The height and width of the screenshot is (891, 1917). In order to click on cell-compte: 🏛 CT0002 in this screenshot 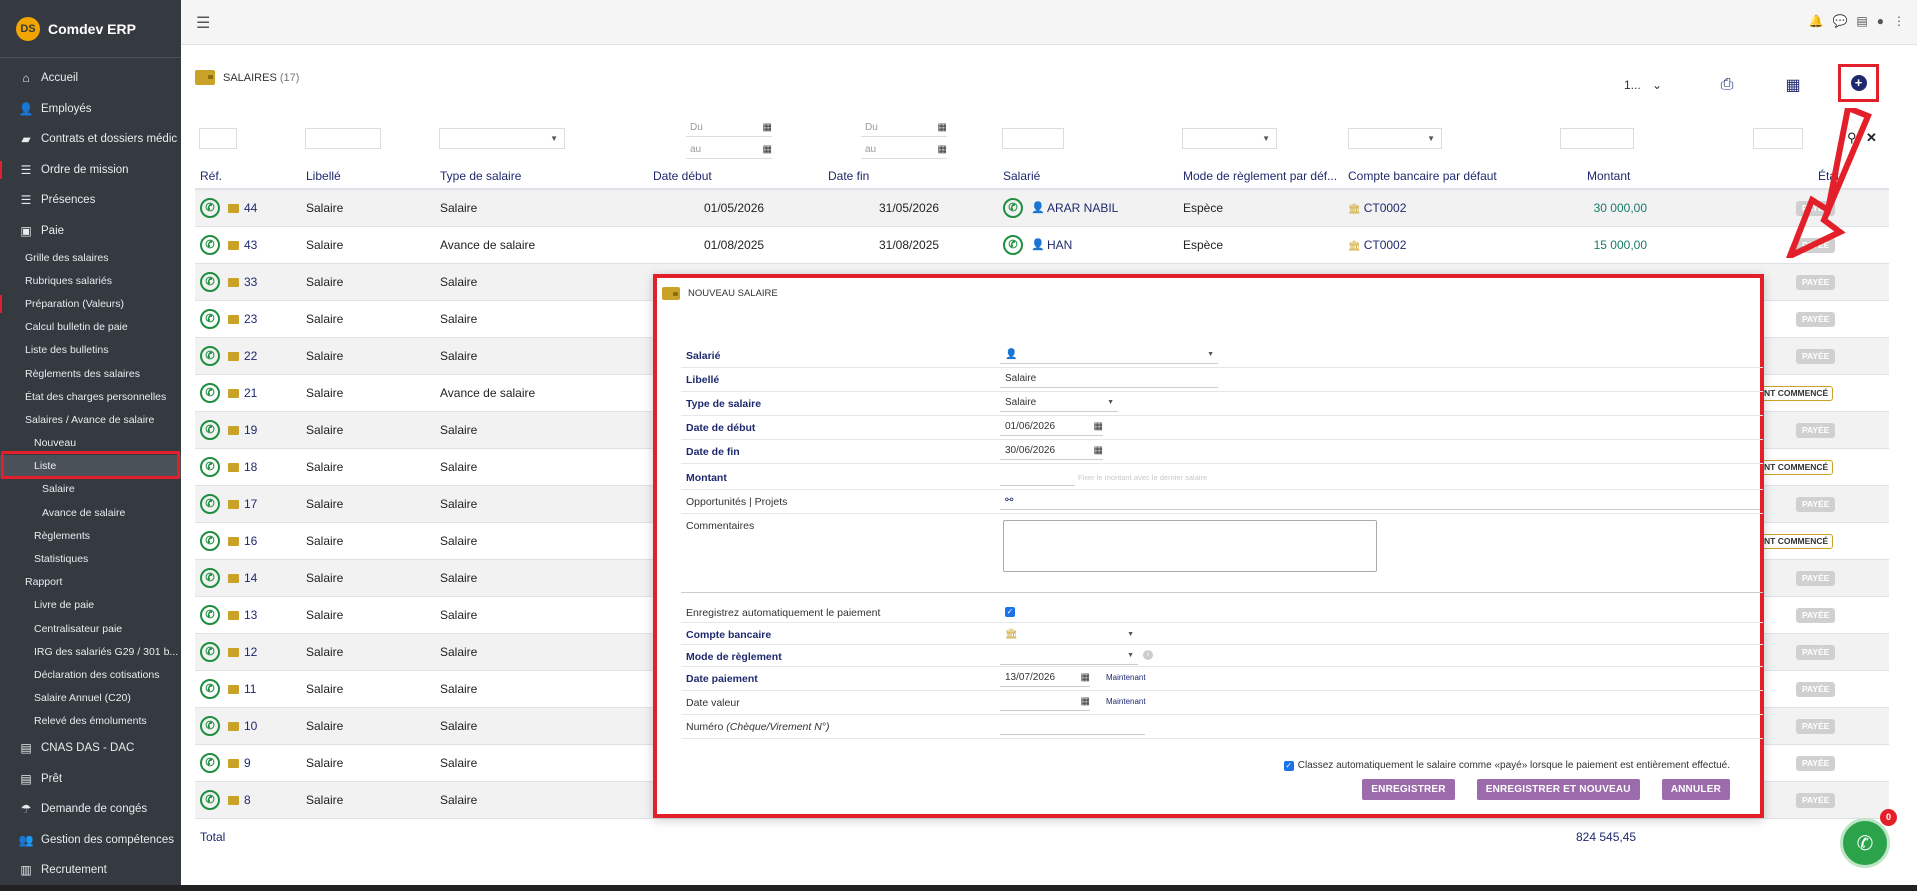, I will do `click(1377, 208)`.